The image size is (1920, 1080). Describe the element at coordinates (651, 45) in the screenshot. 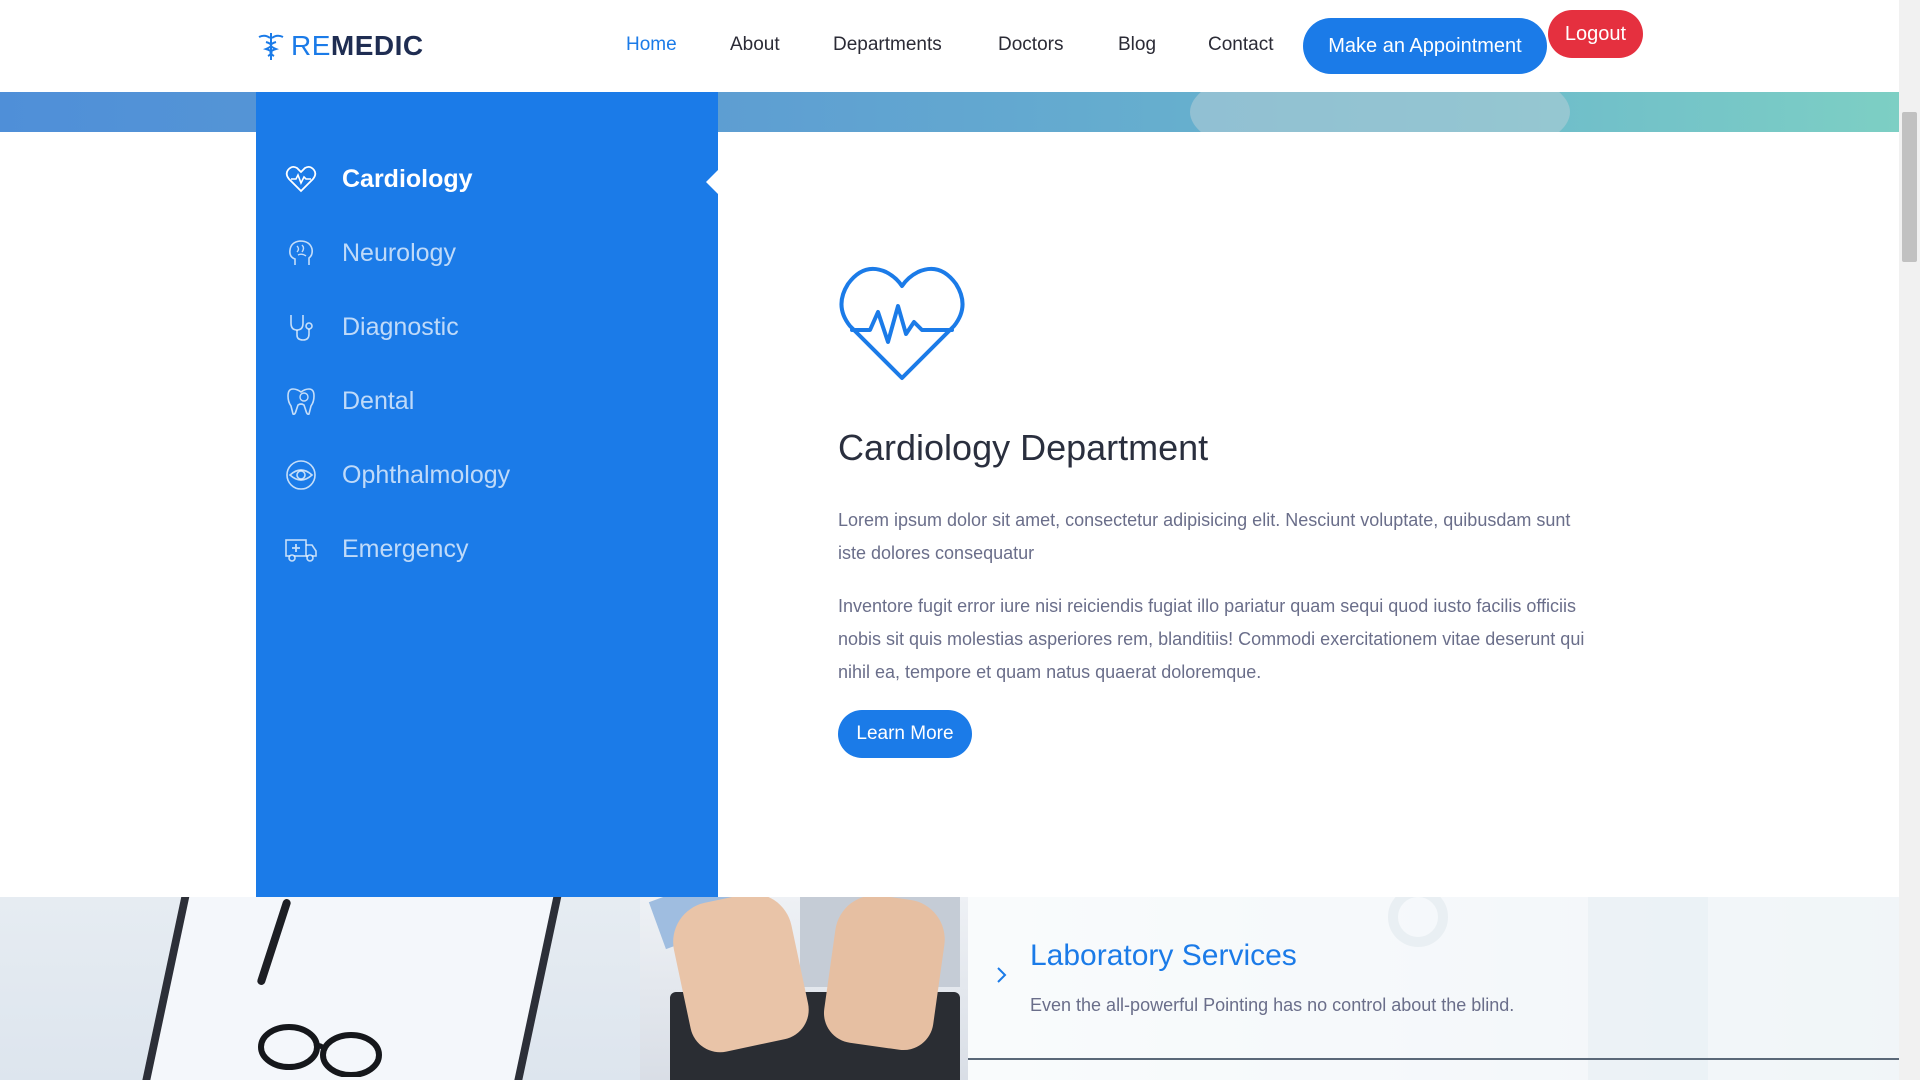

I see `nav-home: Home` at that location.